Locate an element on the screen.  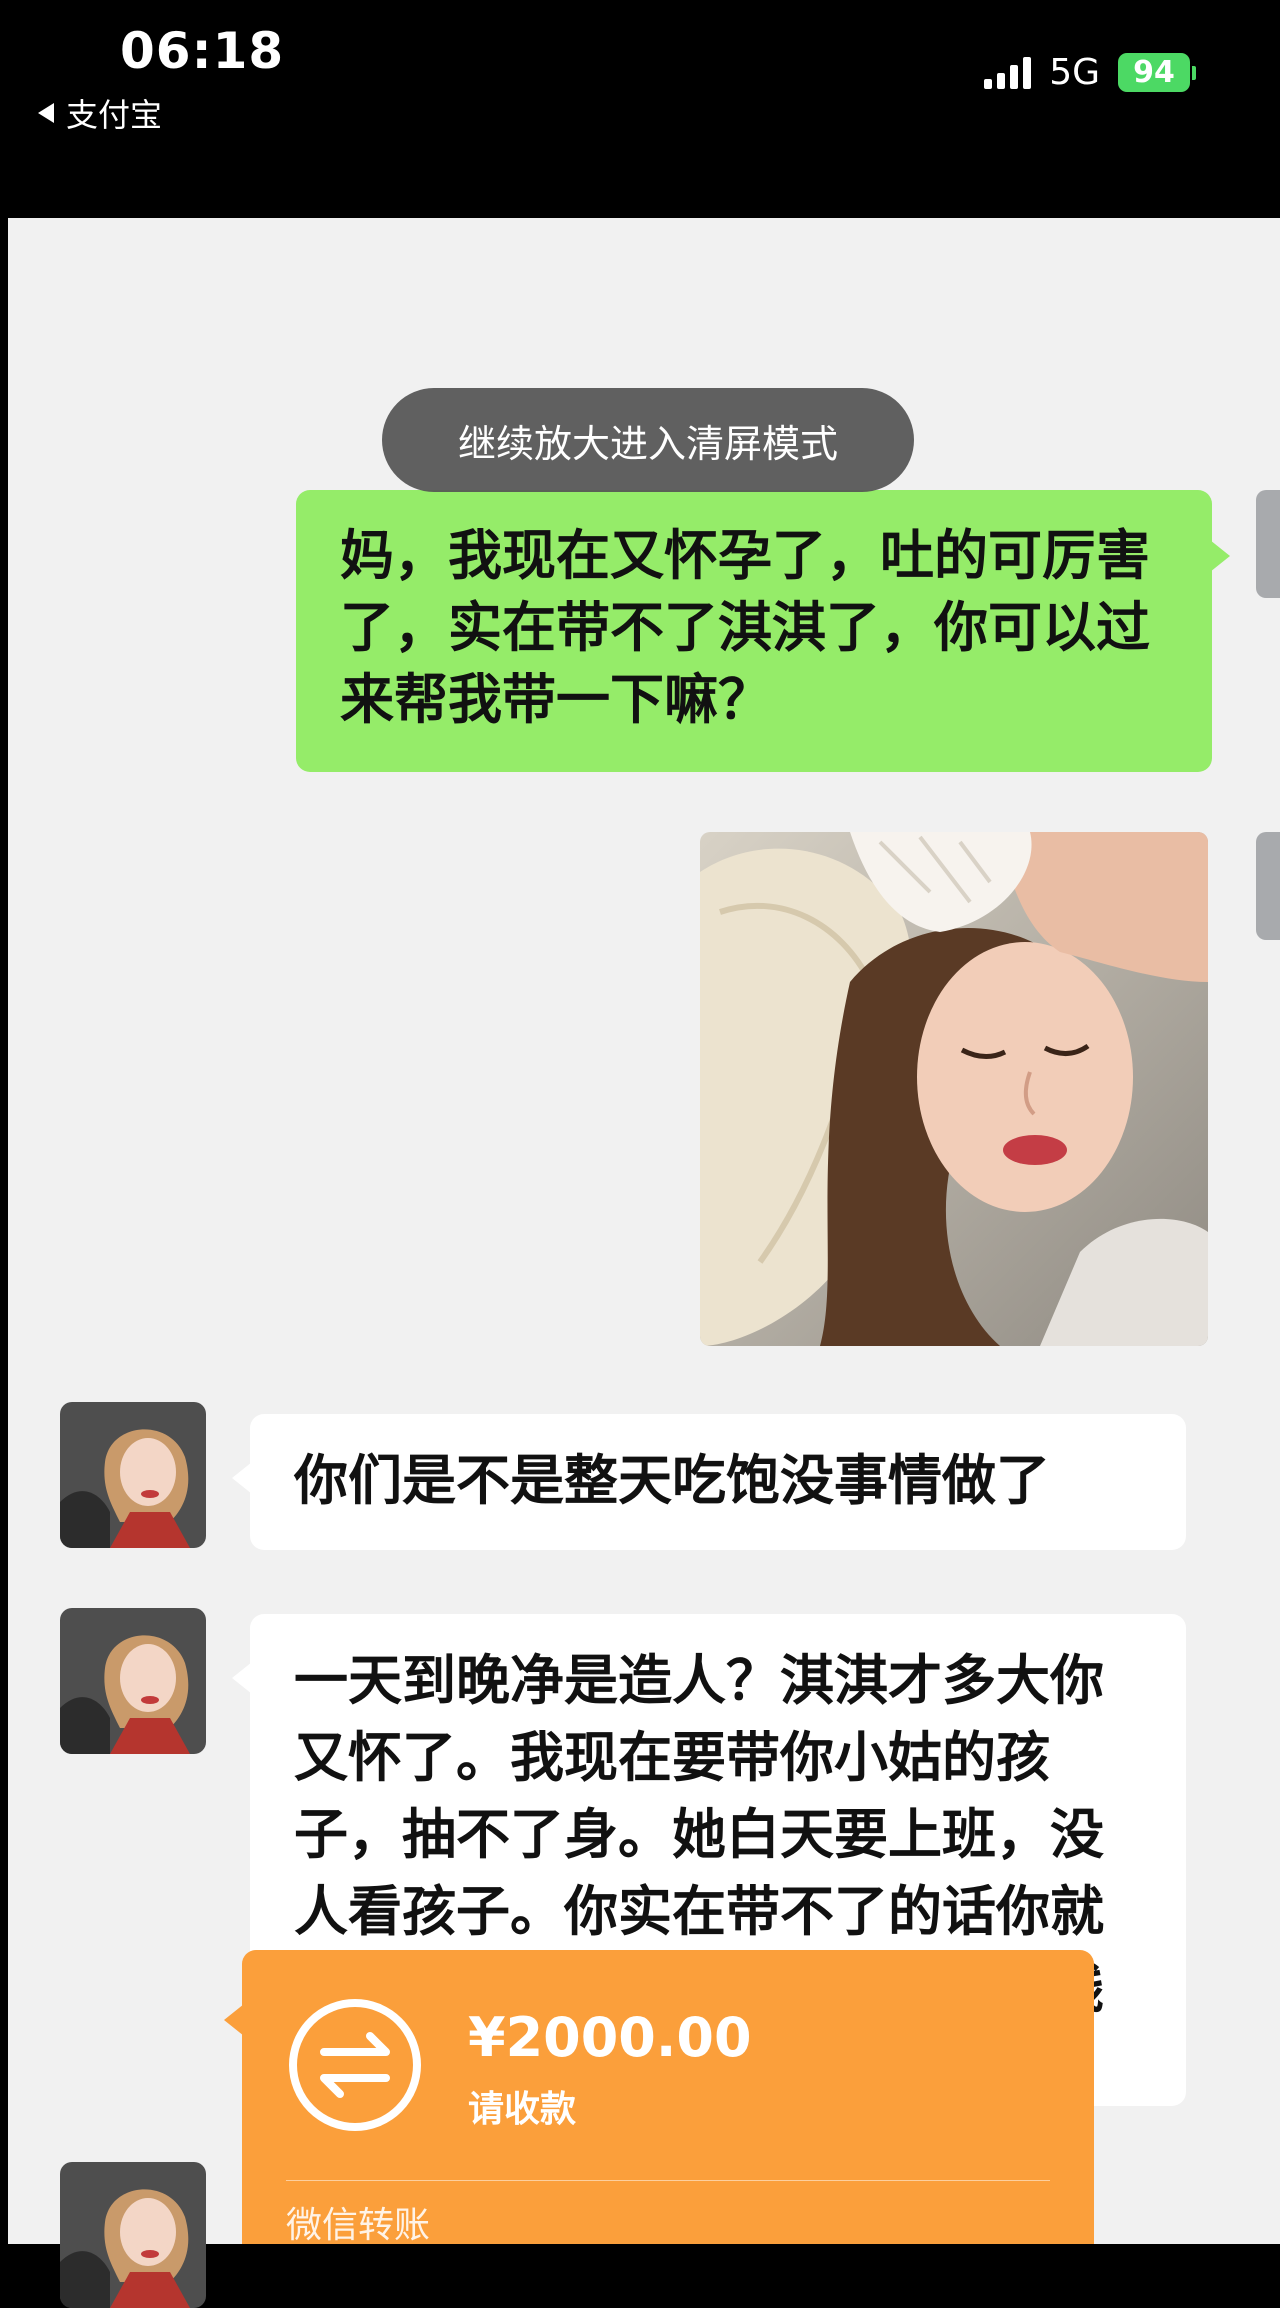
network-type: 5G is located at coordinates (1074, 72).